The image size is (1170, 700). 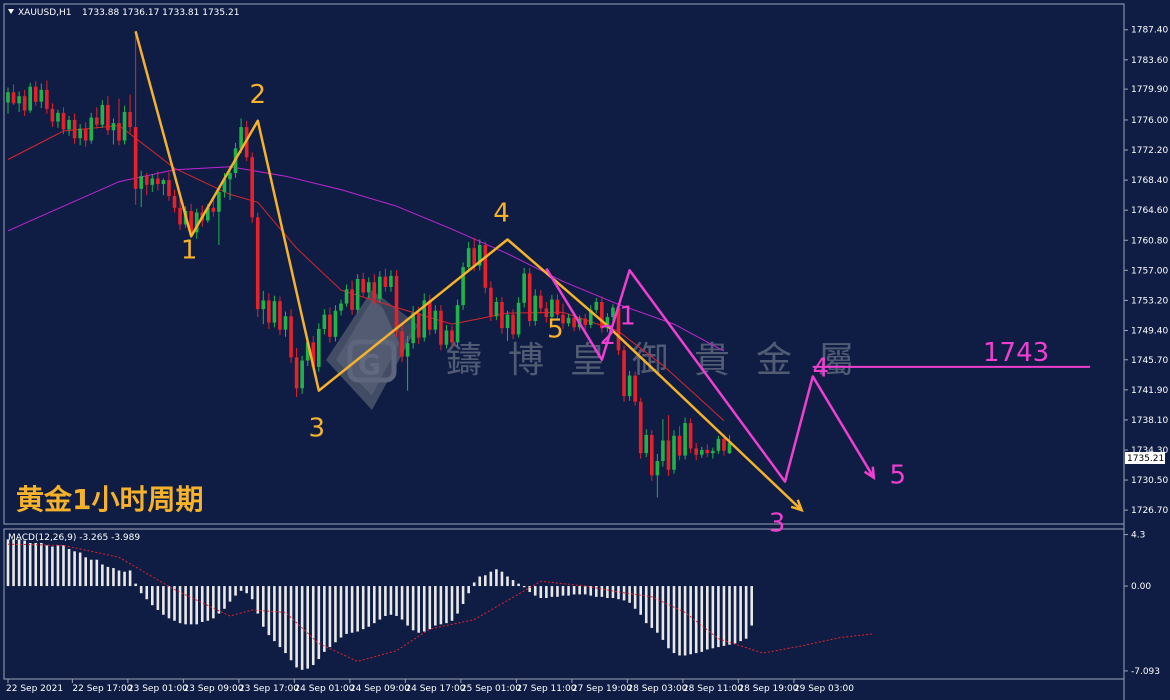 I want to click on svg-text: G, so click(x=369, y=364).